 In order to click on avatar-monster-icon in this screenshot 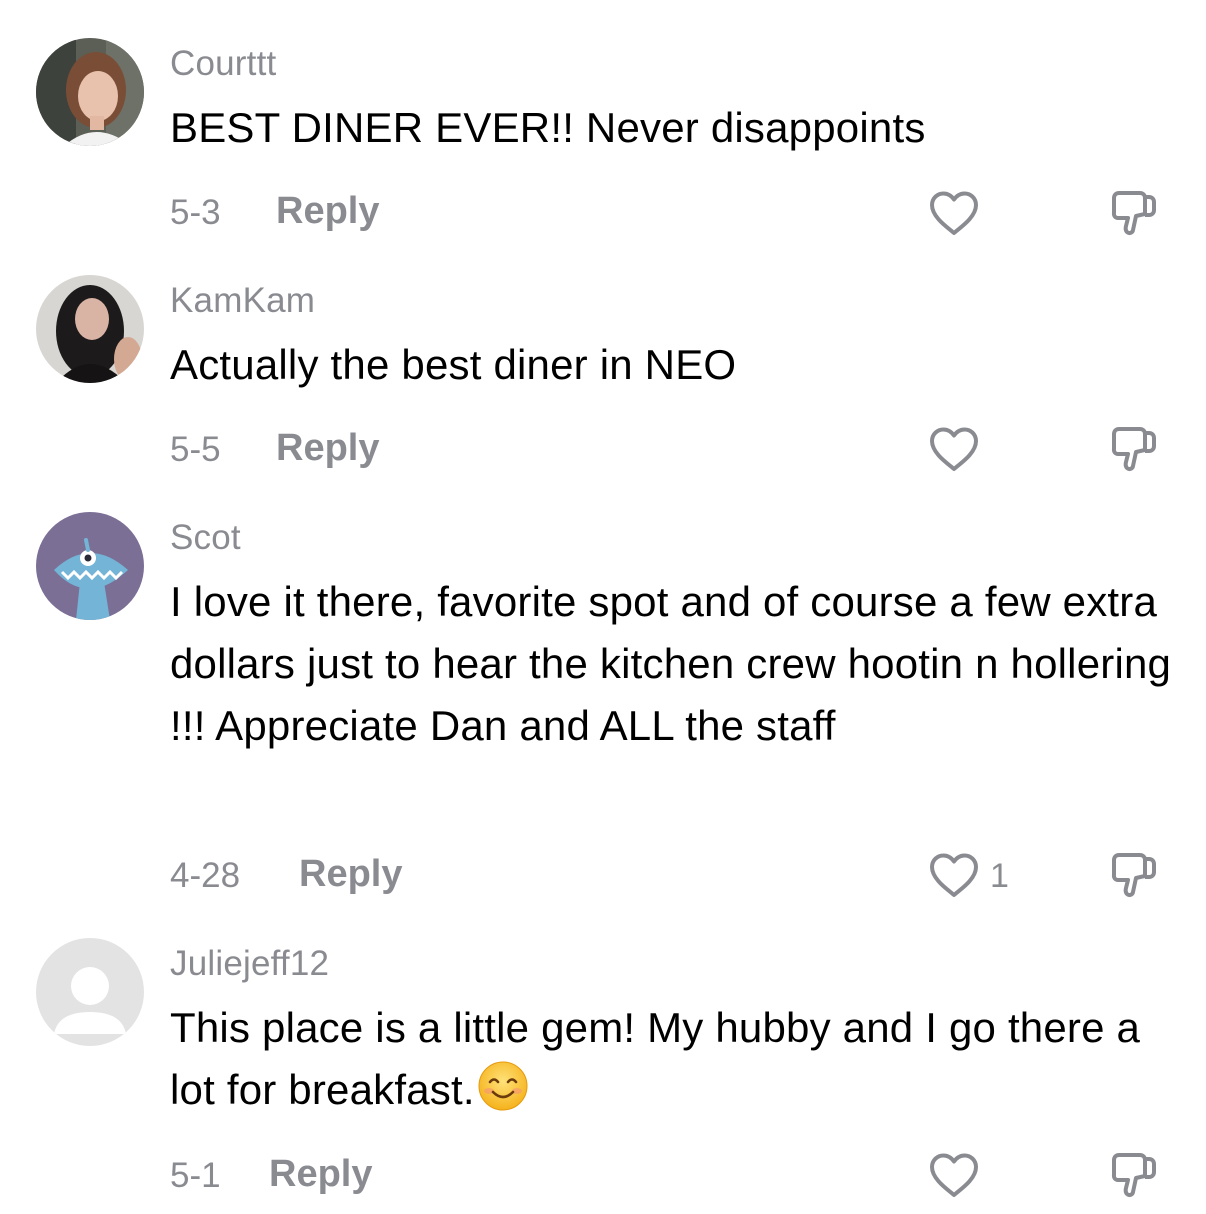, I will do `click(90, 566)`.